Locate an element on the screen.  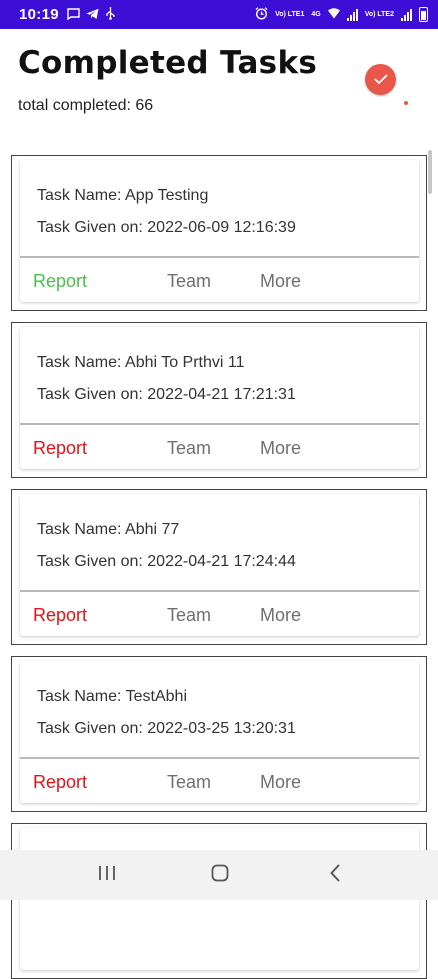
recents-icon is located at coordinates (107, 875).